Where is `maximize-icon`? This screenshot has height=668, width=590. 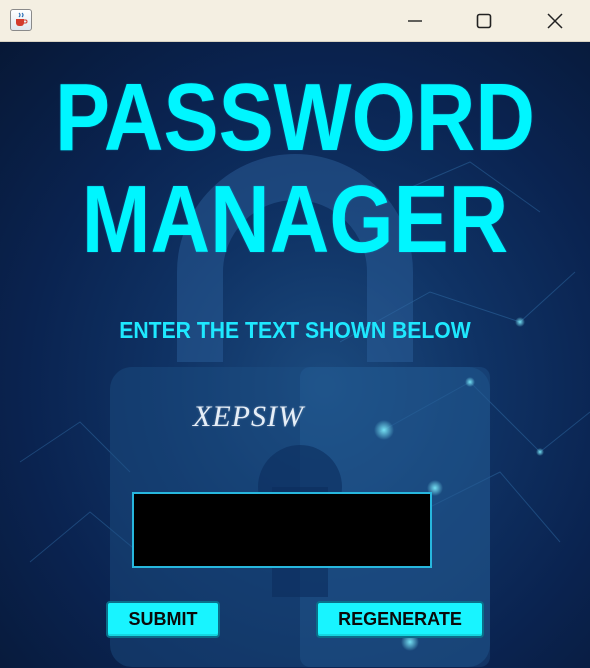
maximize-icon is located at coordinates (484, 21).